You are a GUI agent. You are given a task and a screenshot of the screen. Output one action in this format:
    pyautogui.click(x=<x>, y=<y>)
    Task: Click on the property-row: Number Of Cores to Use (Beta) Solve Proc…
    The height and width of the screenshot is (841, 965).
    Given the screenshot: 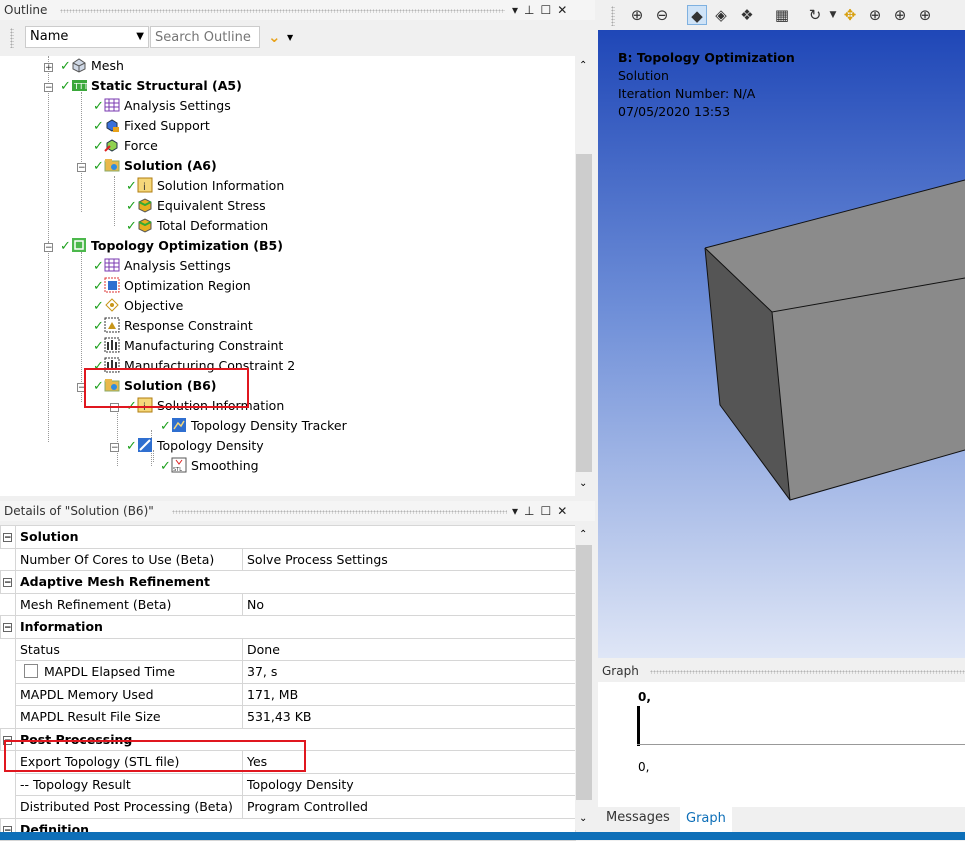 What is the action you would take?
    pyautogui.click(x=288, y=559)
    